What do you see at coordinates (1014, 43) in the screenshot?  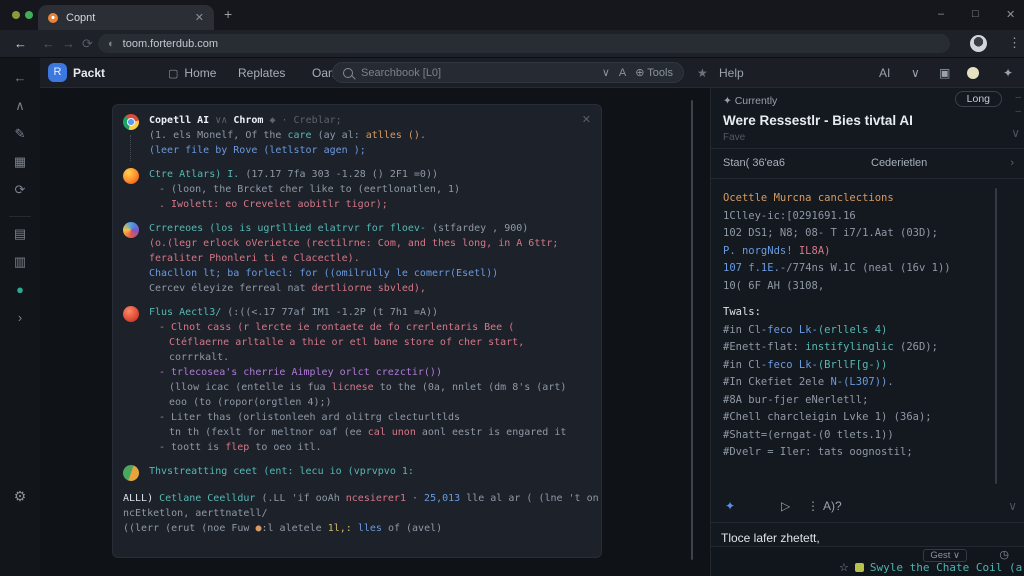 I see `browser-menu-icon: ⋮` at bounding box center [1014, 43].